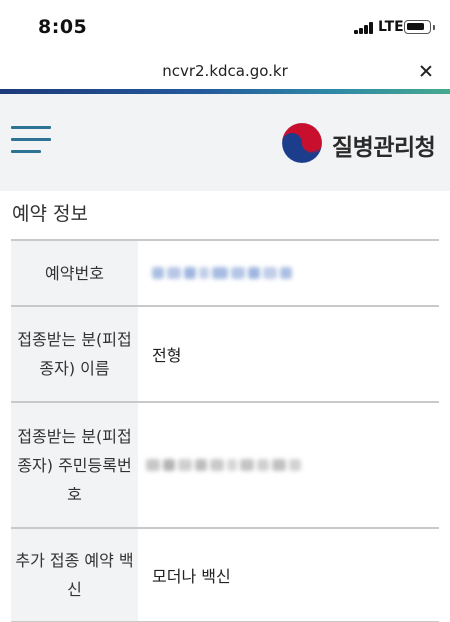  What do you see at coordinates (31, 140) in the screenshot?
I see `hamburger-menu-icon` at bounding box center [31, 140].